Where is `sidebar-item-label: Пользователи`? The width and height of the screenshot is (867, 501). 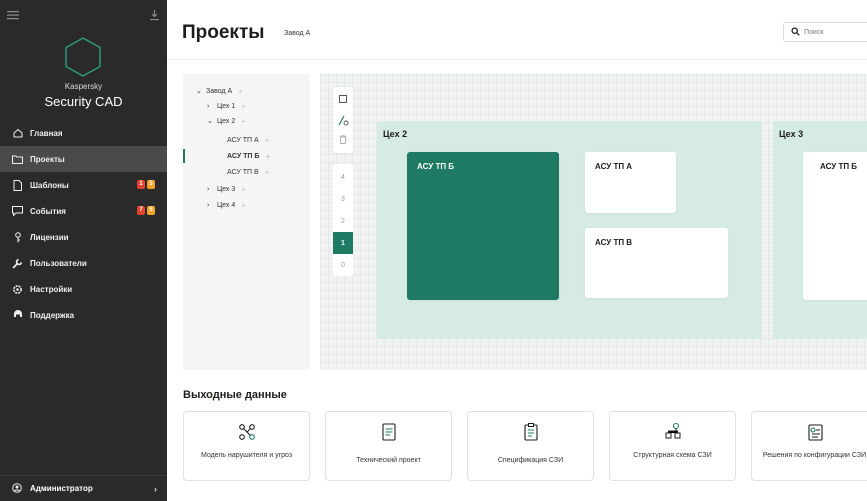
sidebar-item-label: Пользователи is located at coordinates (58, 263).